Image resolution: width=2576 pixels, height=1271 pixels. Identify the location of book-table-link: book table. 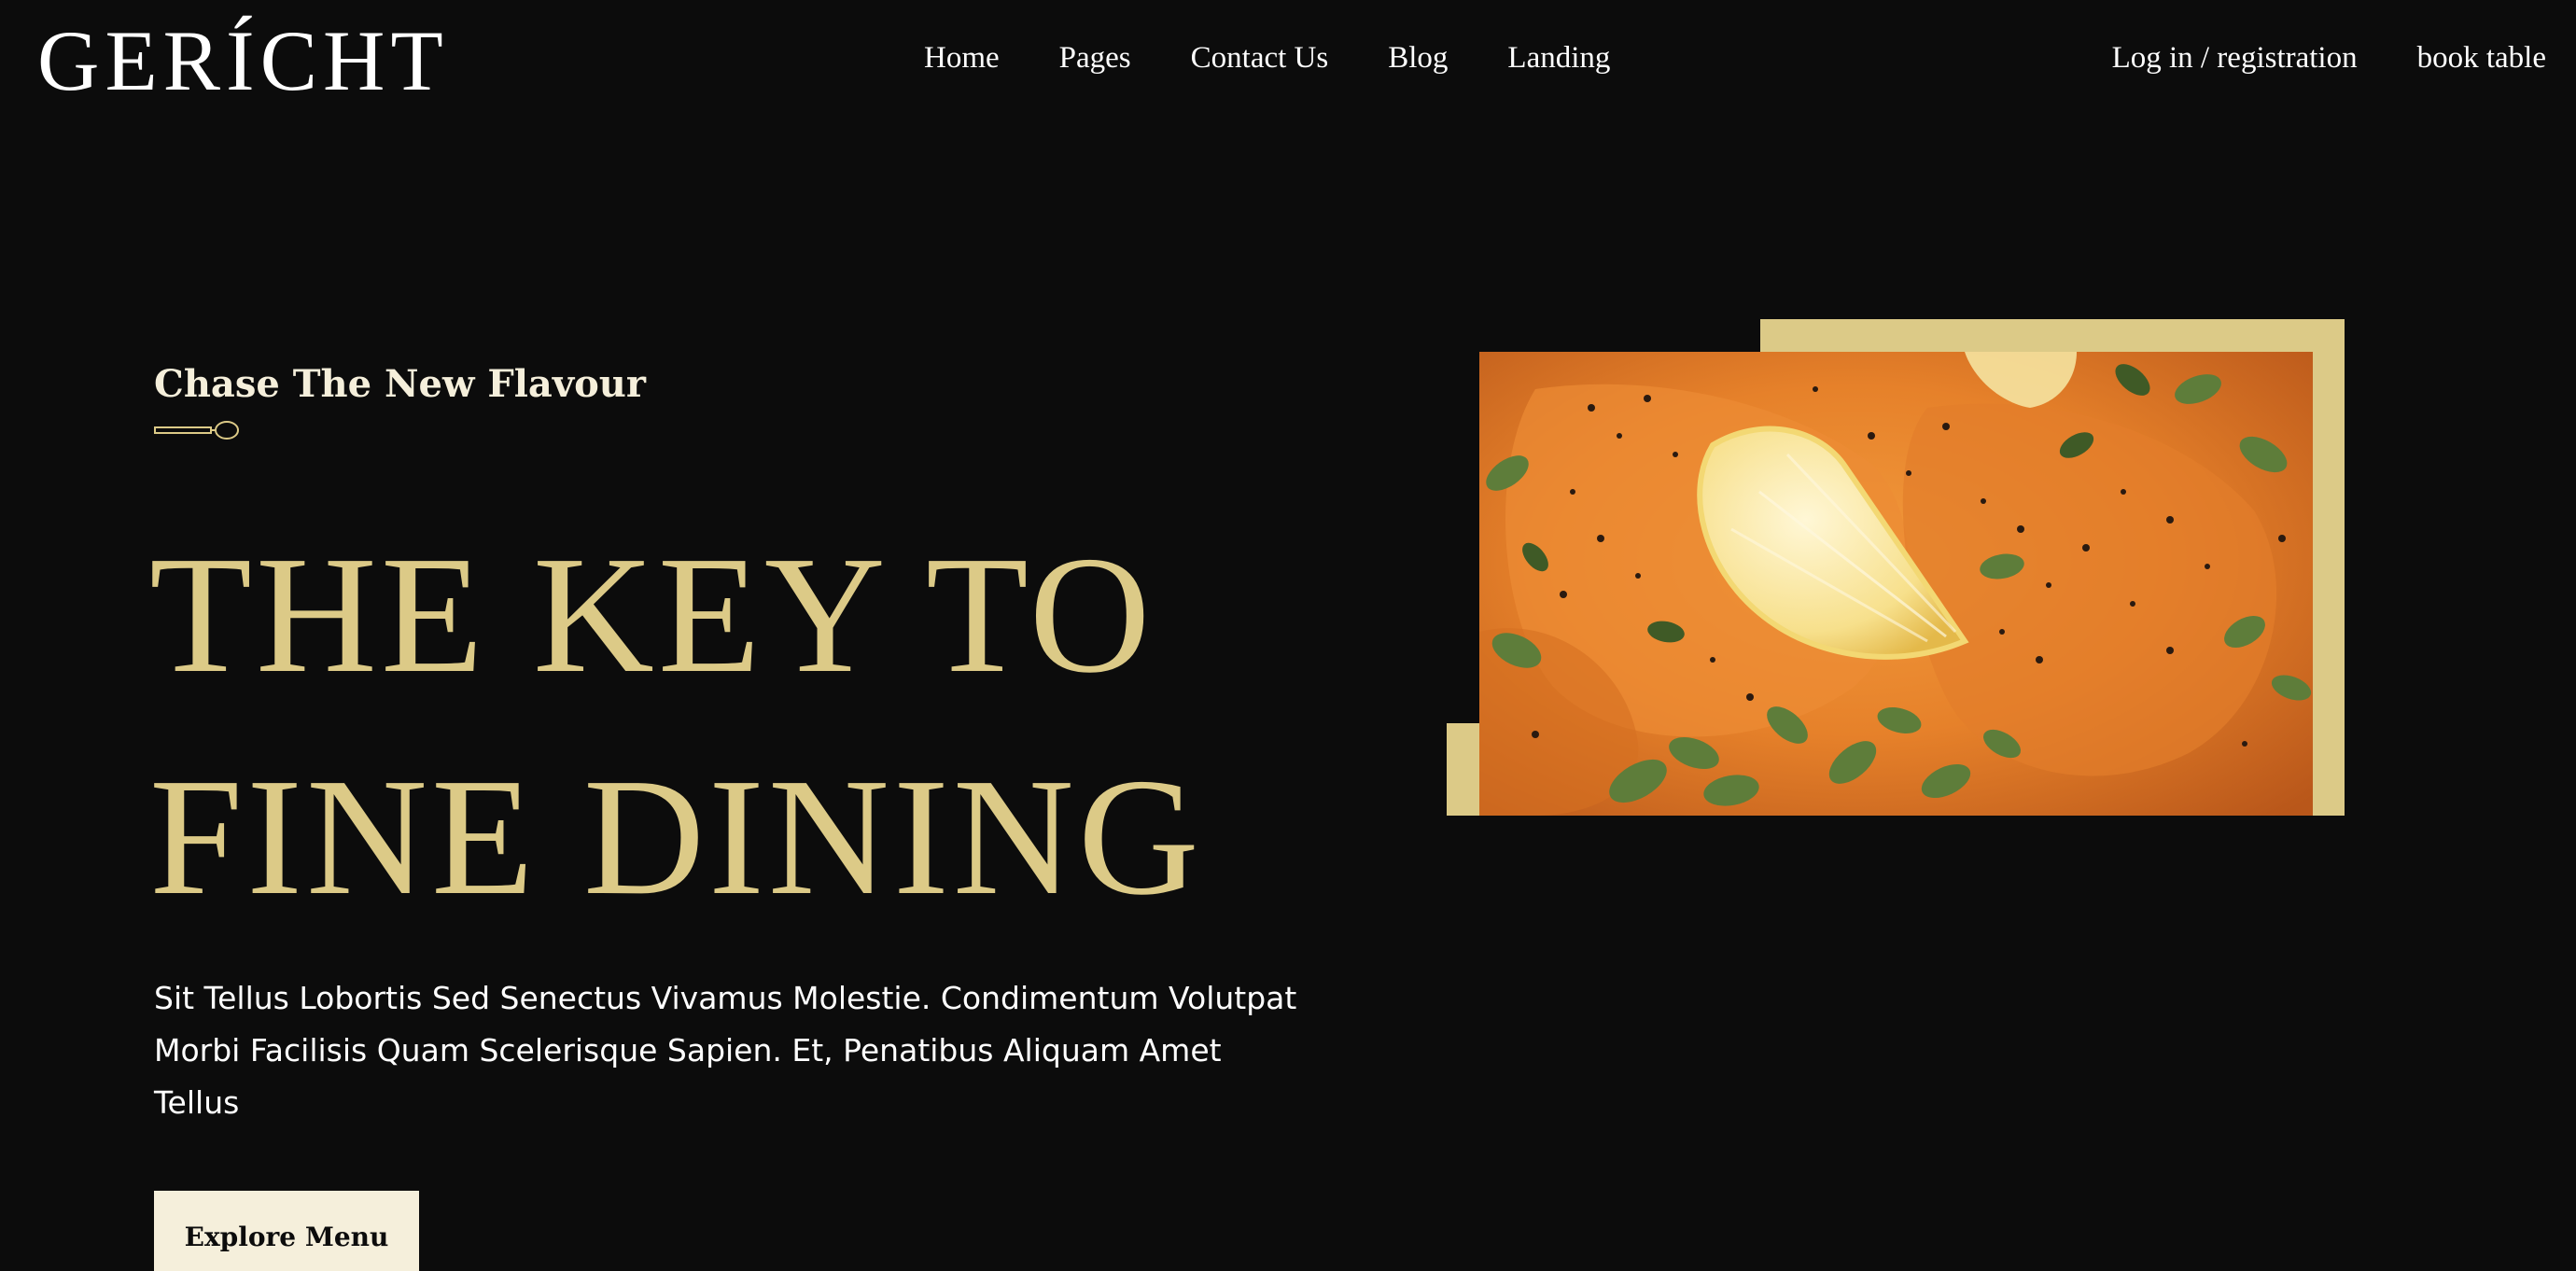
(2481, 58).